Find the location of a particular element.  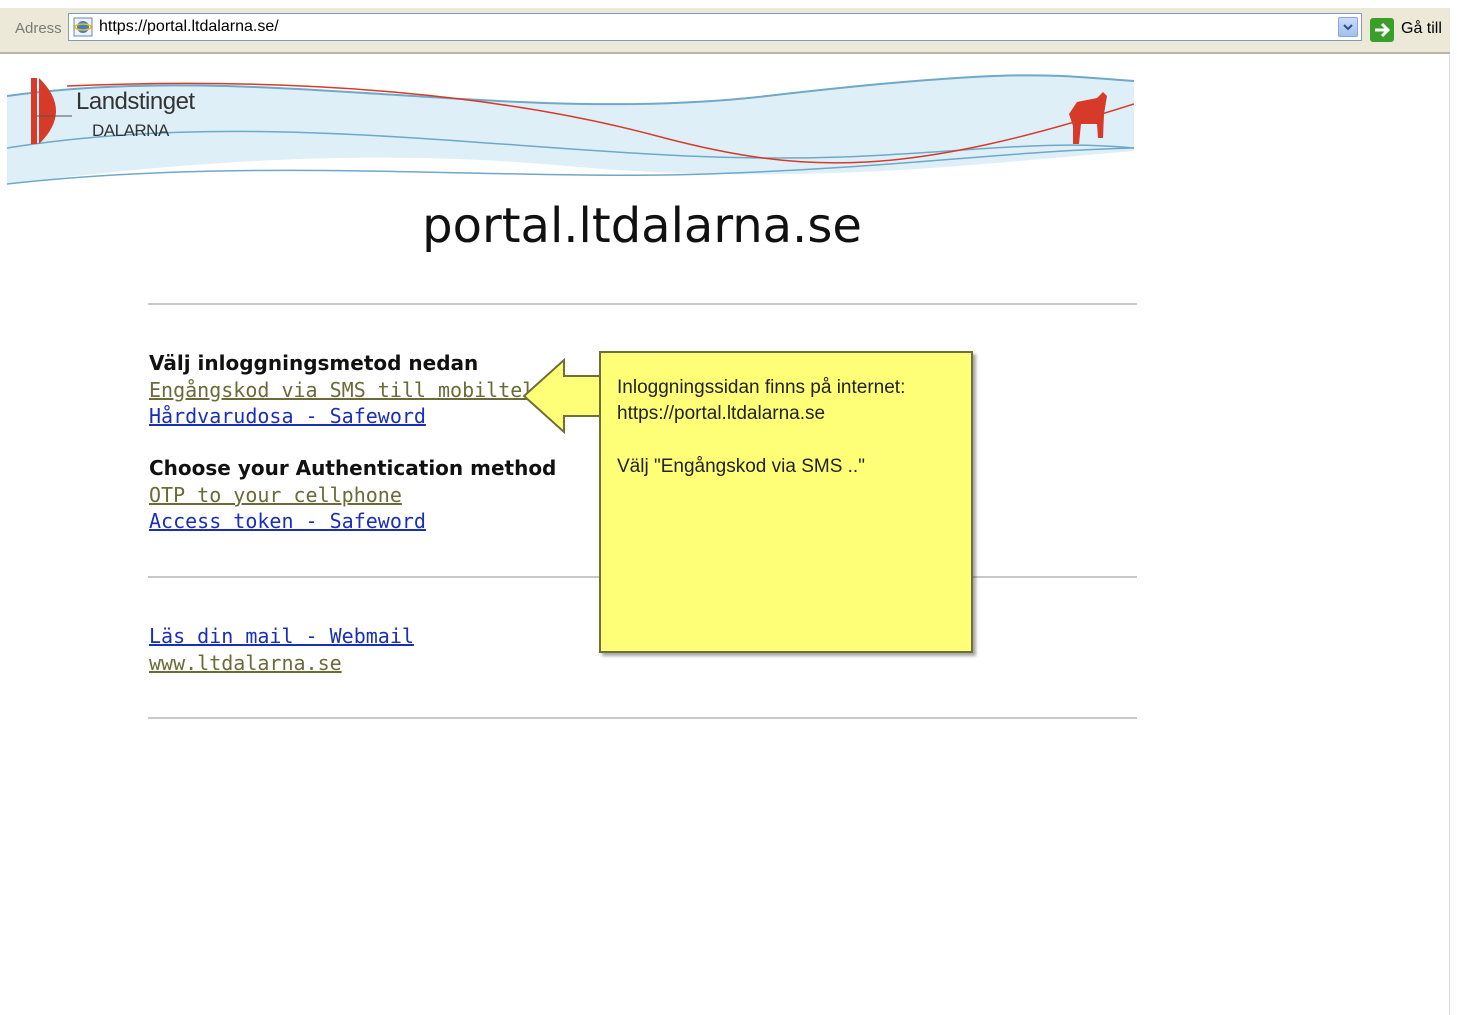

chevron-down-icon is located at coordinates (1348, 27).